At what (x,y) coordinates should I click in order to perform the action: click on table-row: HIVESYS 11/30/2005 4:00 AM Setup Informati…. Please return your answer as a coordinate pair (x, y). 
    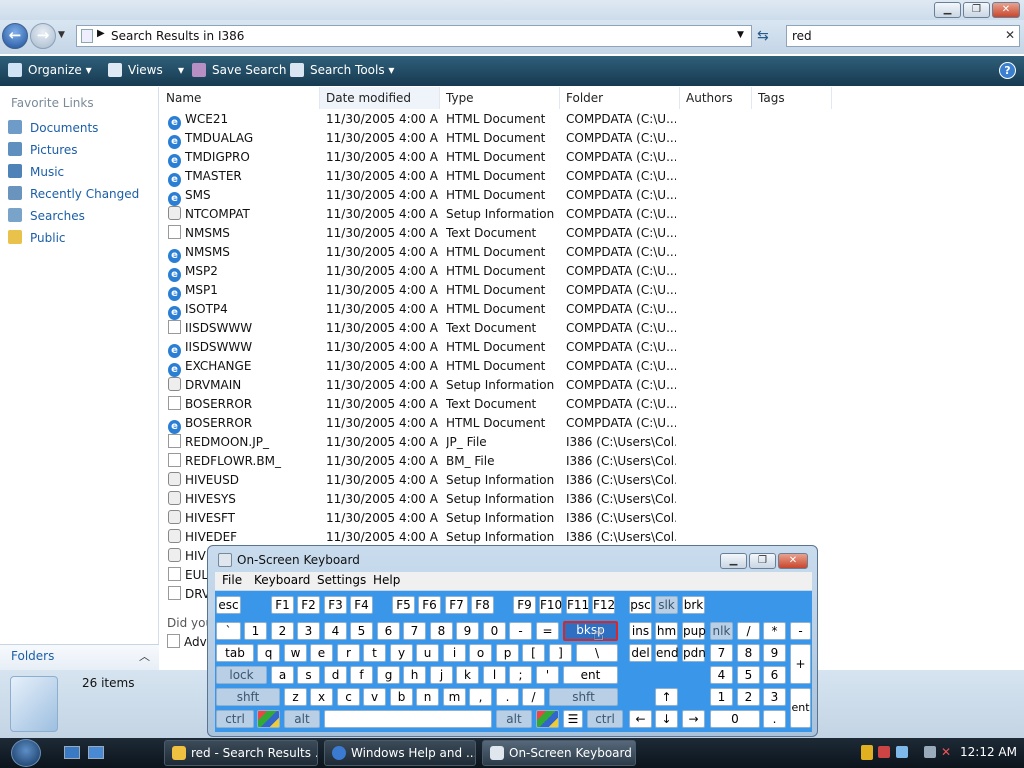
    Looking at the image, I should click on (592, 499).